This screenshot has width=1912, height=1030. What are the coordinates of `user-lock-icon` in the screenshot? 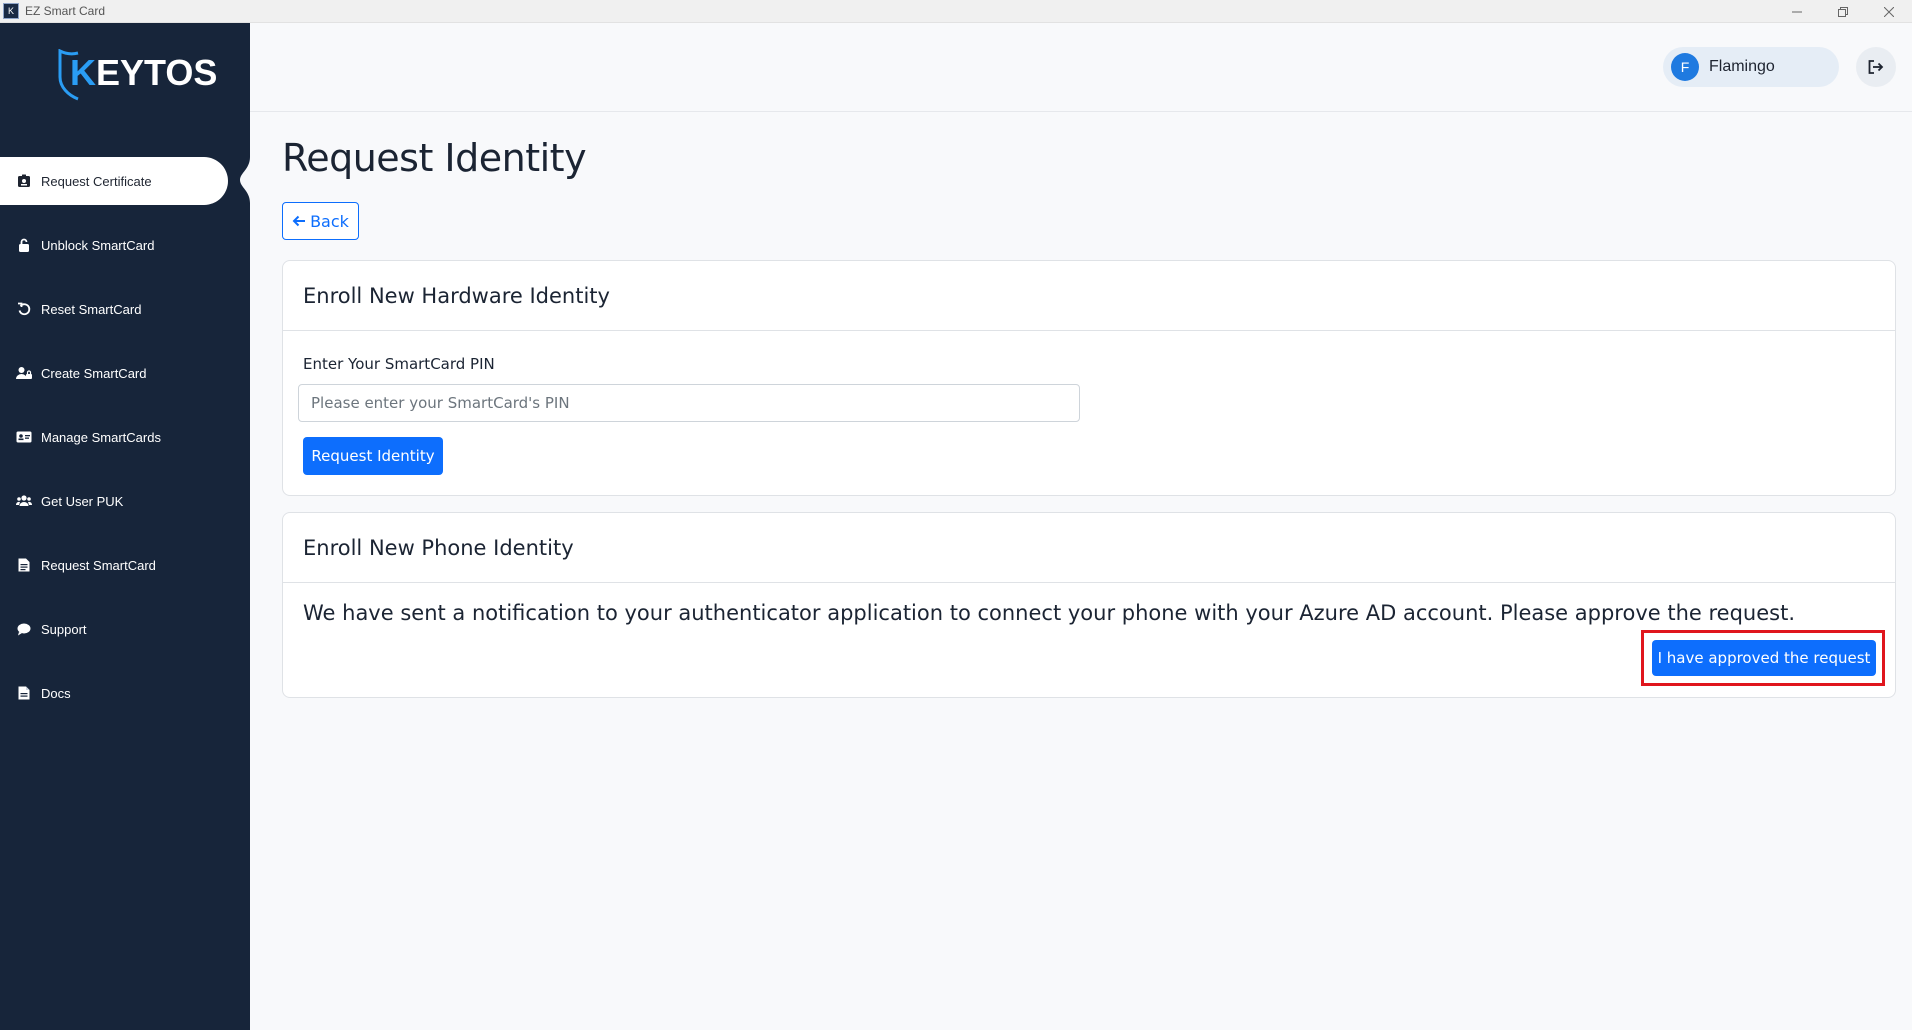 It's located at (24, 373).